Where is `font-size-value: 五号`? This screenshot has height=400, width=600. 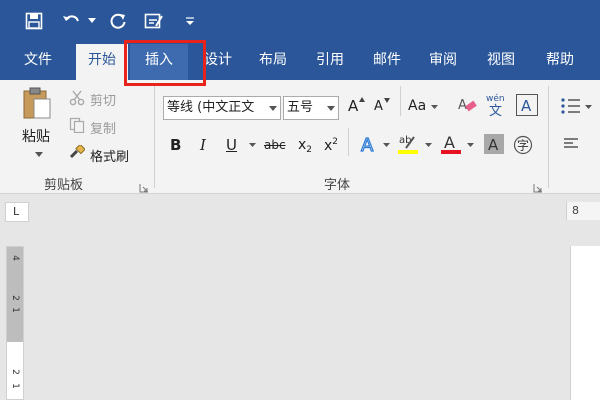 font-size-value: 五号 is located at coordinates (300, 107).